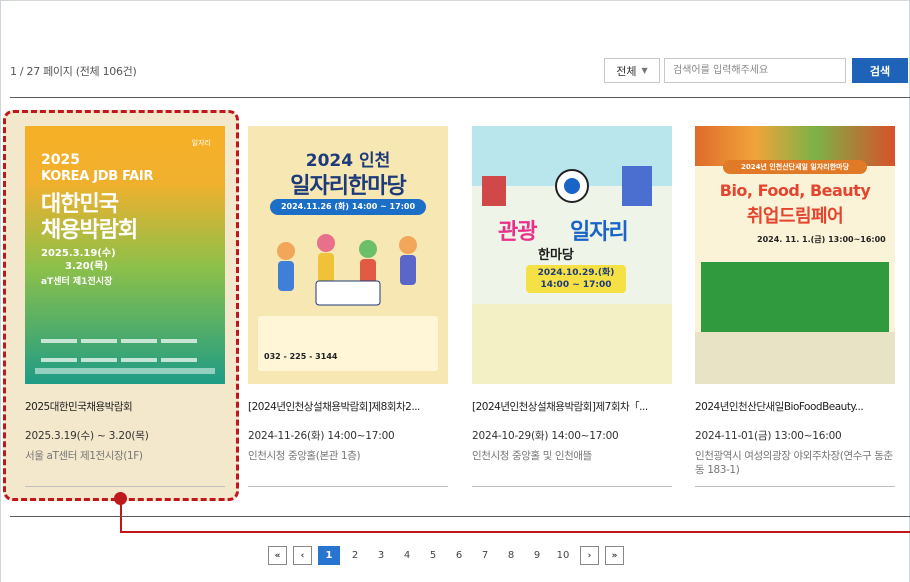  I want to click on event-poster-3: 관광 일자리 한마당 2024.10.29.(화) 14:00 ~ 17:00, so click(572, 255).